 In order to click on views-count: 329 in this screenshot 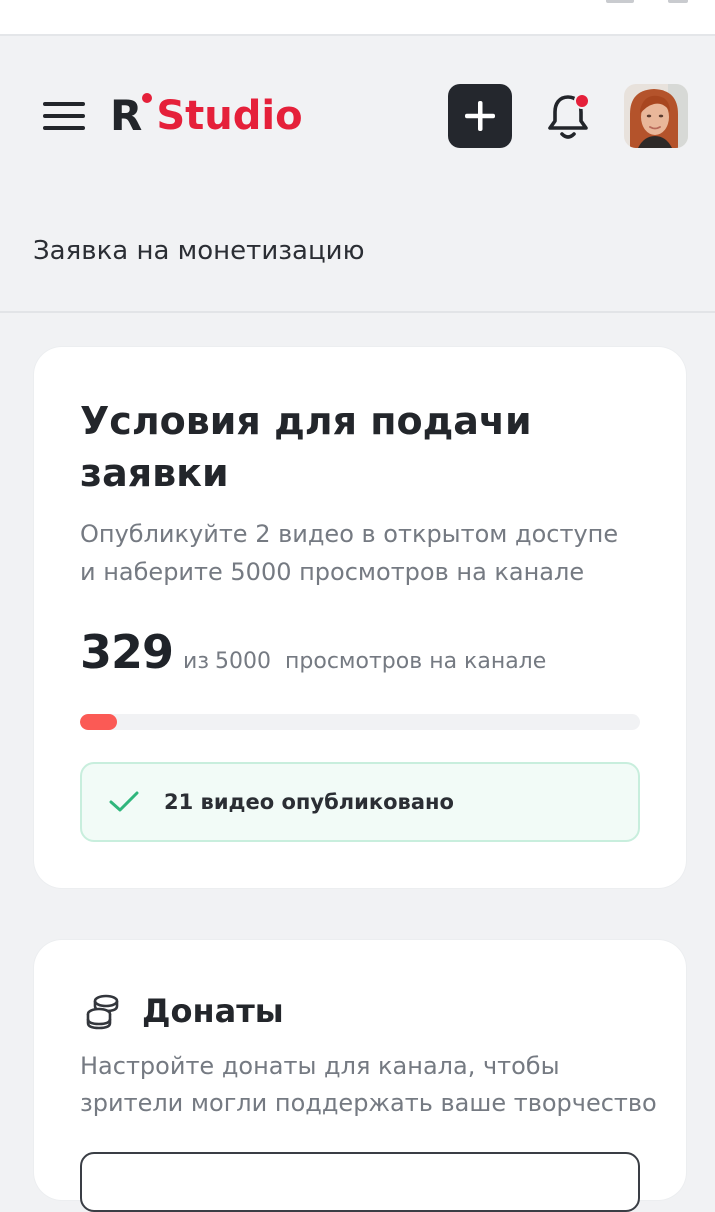, I will do `click(127, 652)`.